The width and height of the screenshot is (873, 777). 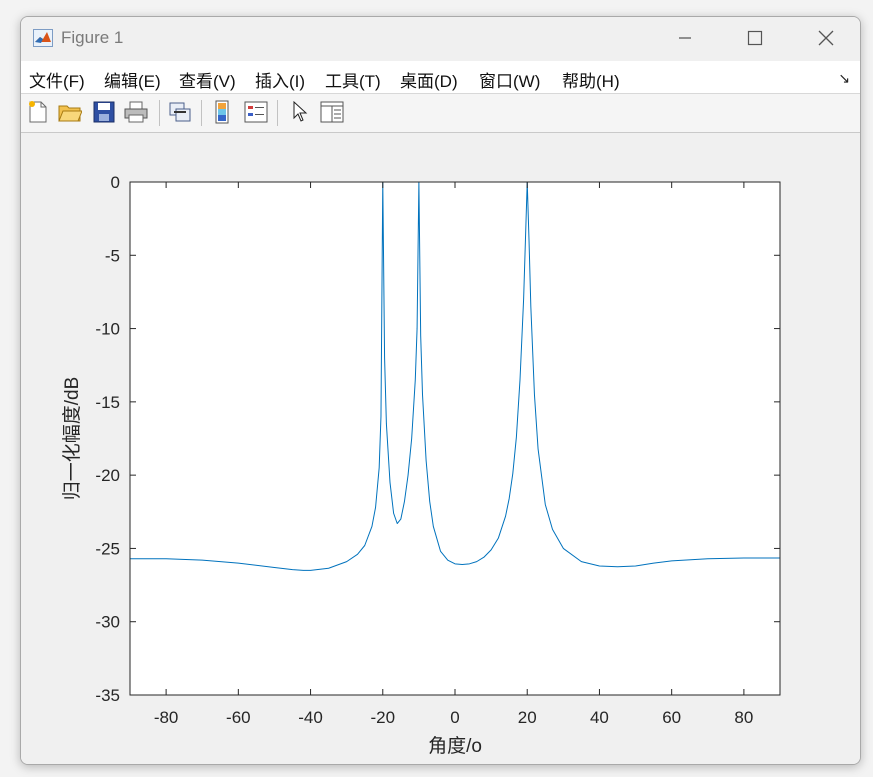 I want to click on menu-help: 帮助(H), so click(x=591, y=79).